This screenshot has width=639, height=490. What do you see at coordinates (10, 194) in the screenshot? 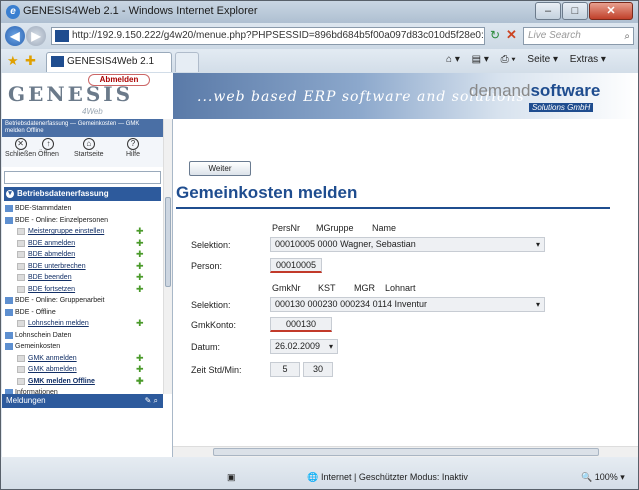
I see `collapse-icon: ▾` at bounding box center [10, 194].